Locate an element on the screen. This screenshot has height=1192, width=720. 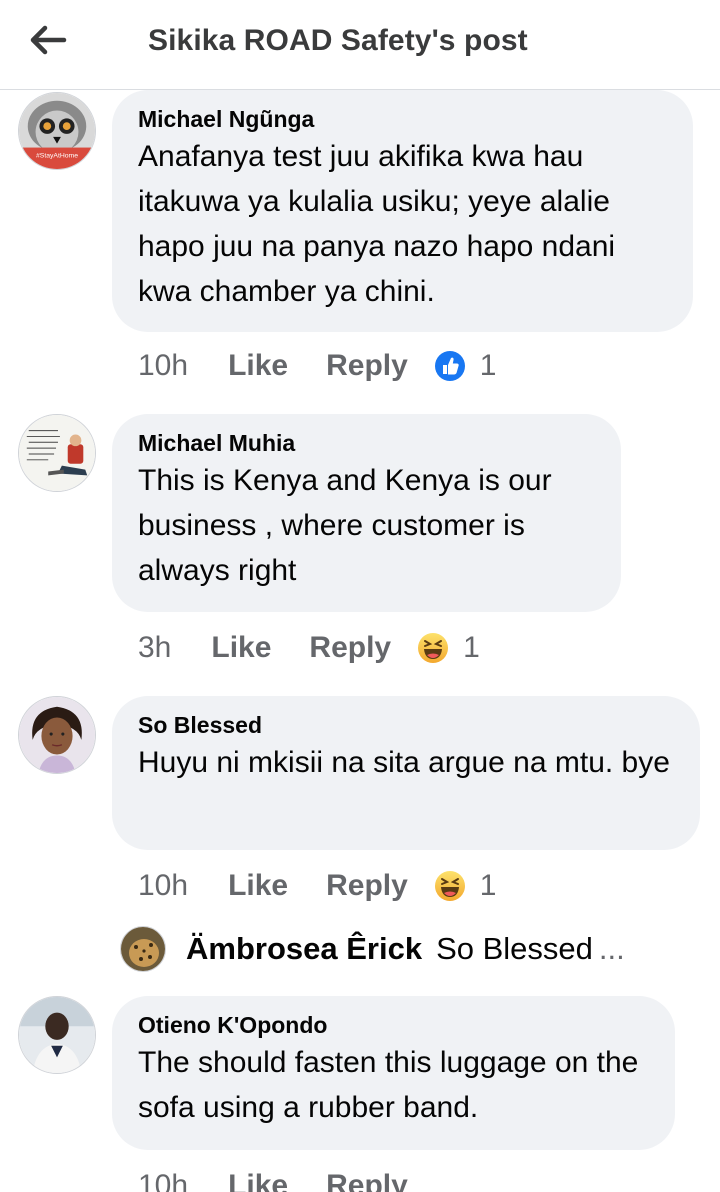
leopard-avatar-icon is located at coordinates (143, 949).